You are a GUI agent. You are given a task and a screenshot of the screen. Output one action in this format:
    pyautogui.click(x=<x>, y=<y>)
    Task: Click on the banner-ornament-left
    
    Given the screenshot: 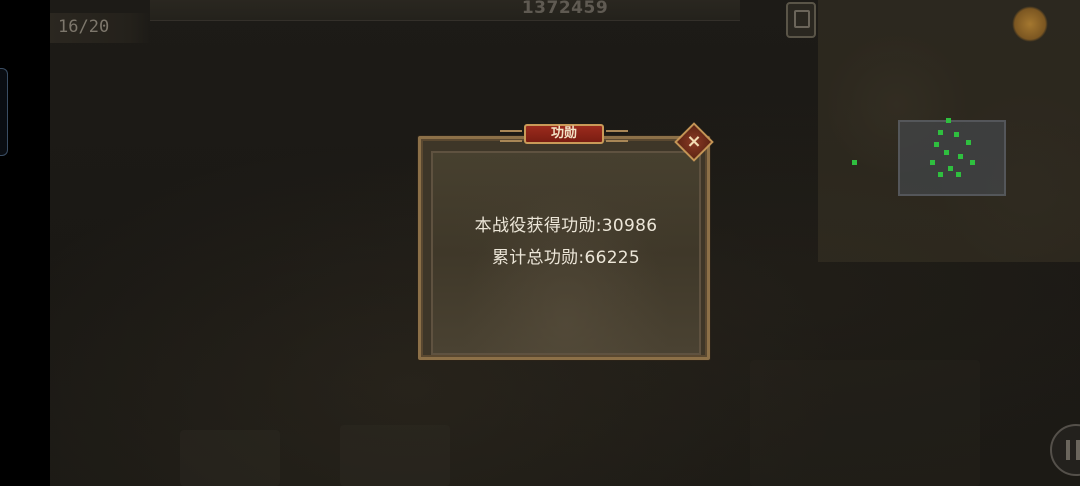 What is the action you would take?
    pyautogui.click(x=511, y=136)
    